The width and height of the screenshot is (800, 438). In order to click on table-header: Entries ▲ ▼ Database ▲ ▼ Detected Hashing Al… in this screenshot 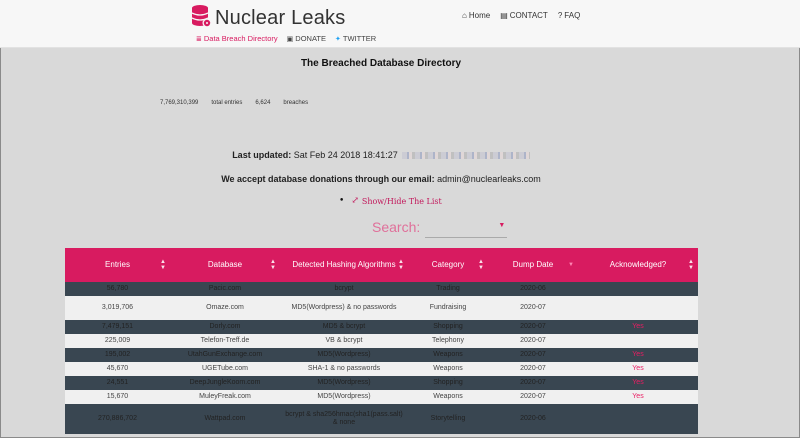, I will do `click(381, 265)`.